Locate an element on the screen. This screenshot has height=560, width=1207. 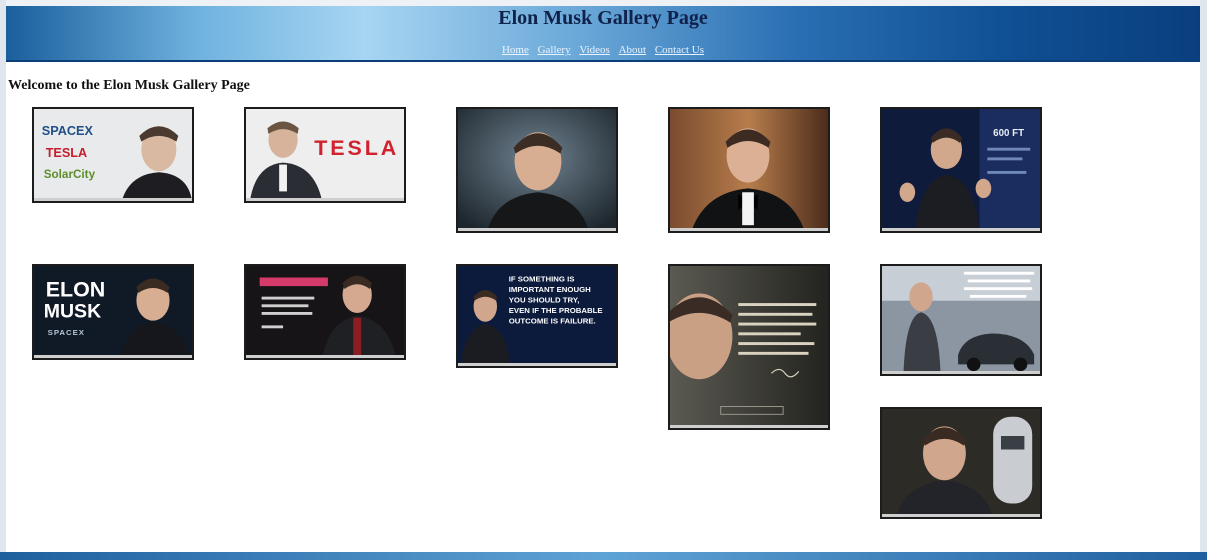
thumbnail-caption: IMPORTANT ENOUGH is located at coordinates (550, 289).